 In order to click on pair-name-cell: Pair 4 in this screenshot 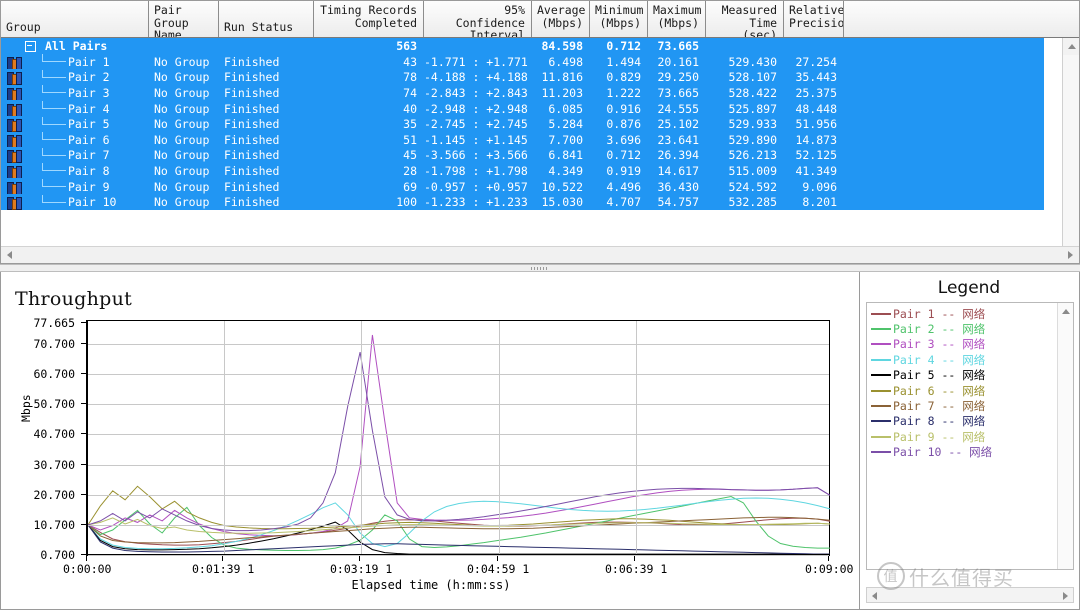, I will do `click(75, 109)`.